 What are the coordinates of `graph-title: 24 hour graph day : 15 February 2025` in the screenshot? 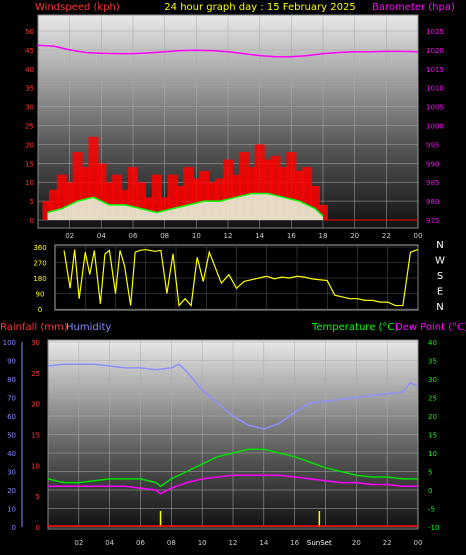 It's located at (259, 7).